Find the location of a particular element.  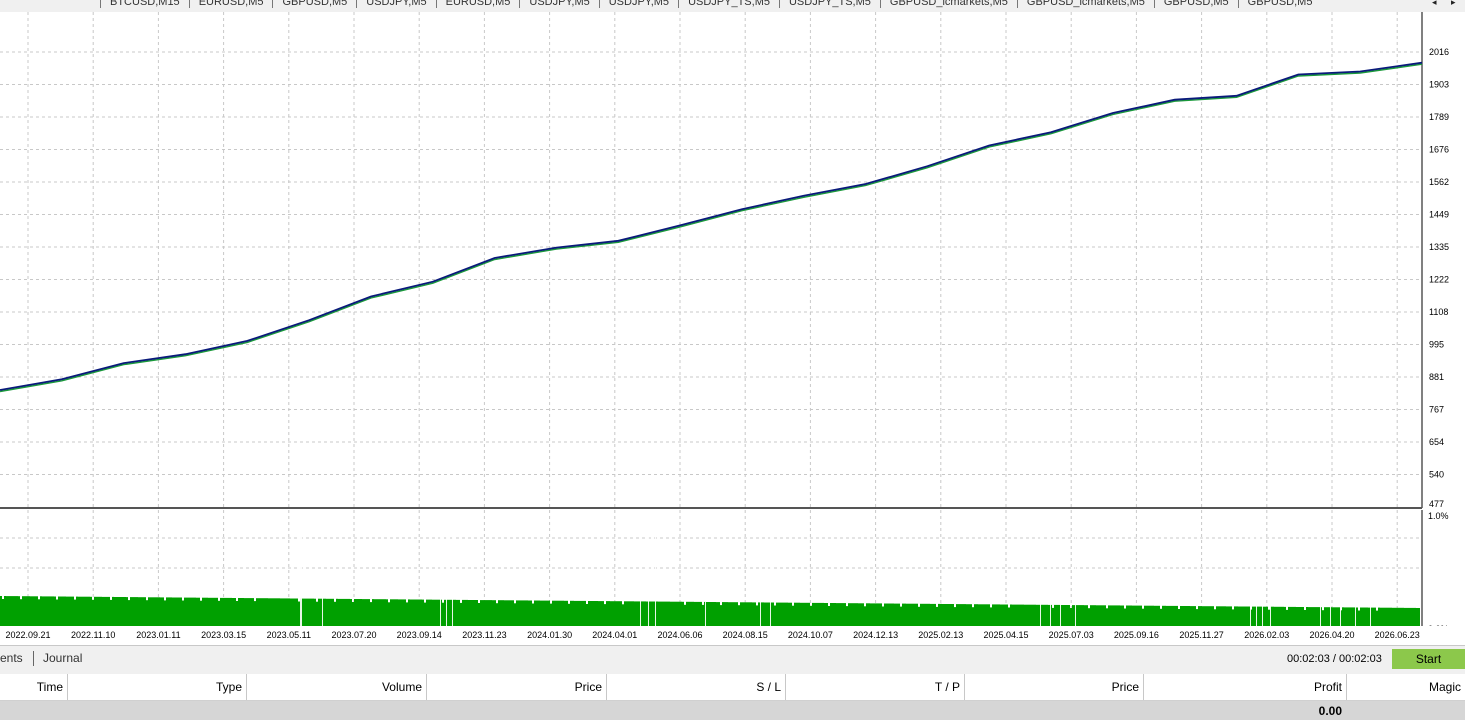

y-tick-label: 1.0% is located at coordinates (1438, 516).